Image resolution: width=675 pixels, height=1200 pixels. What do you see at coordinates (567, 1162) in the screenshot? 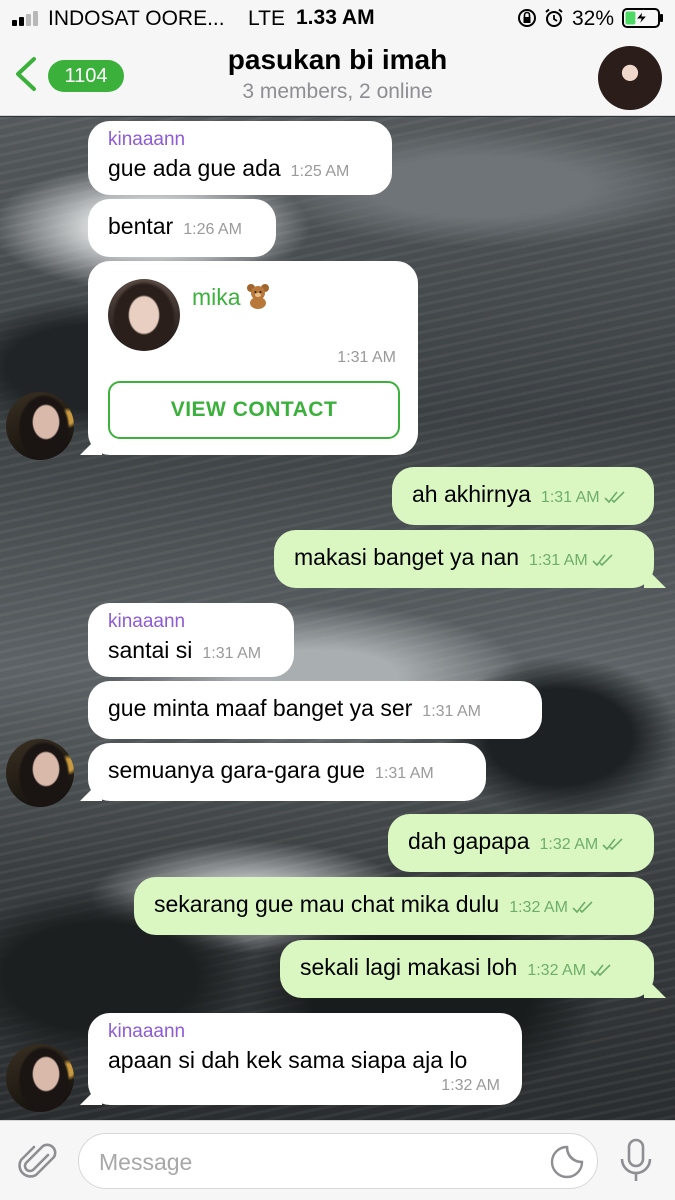
I see `sticker-icon` at bounding box center [567, 1162].